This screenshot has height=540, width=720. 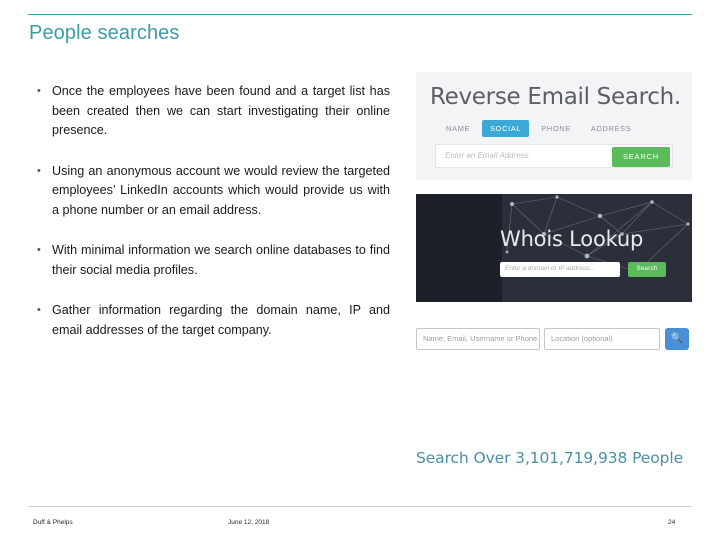 I want to click on people-search-name-input: Name, Email, Username or Phone, so click(x=478, y=339).